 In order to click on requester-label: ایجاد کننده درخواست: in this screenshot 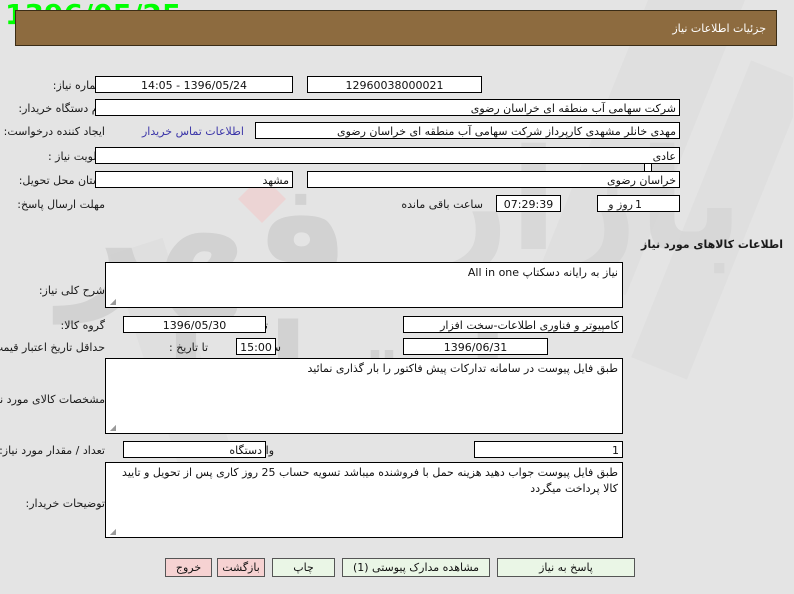, I will do `click(55, 131)`.